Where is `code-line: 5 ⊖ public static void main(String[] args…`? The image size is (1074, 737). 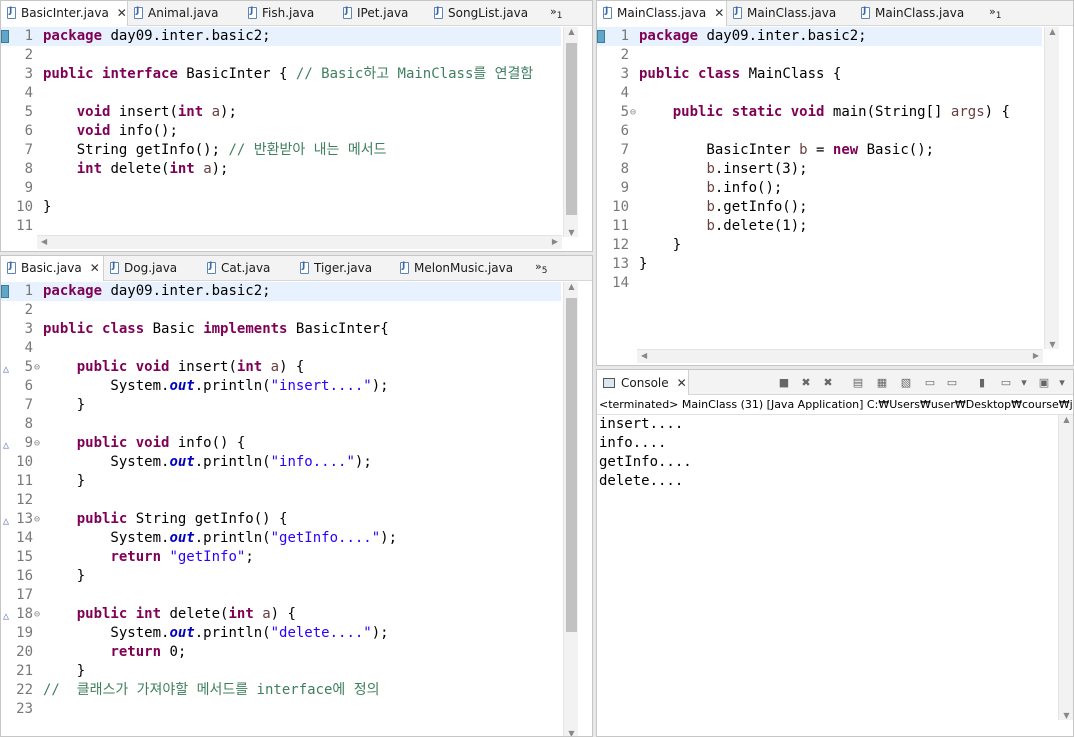 code-line: 5 ⊖ public static void main(String[] args… is located at coordinates (815, 112).